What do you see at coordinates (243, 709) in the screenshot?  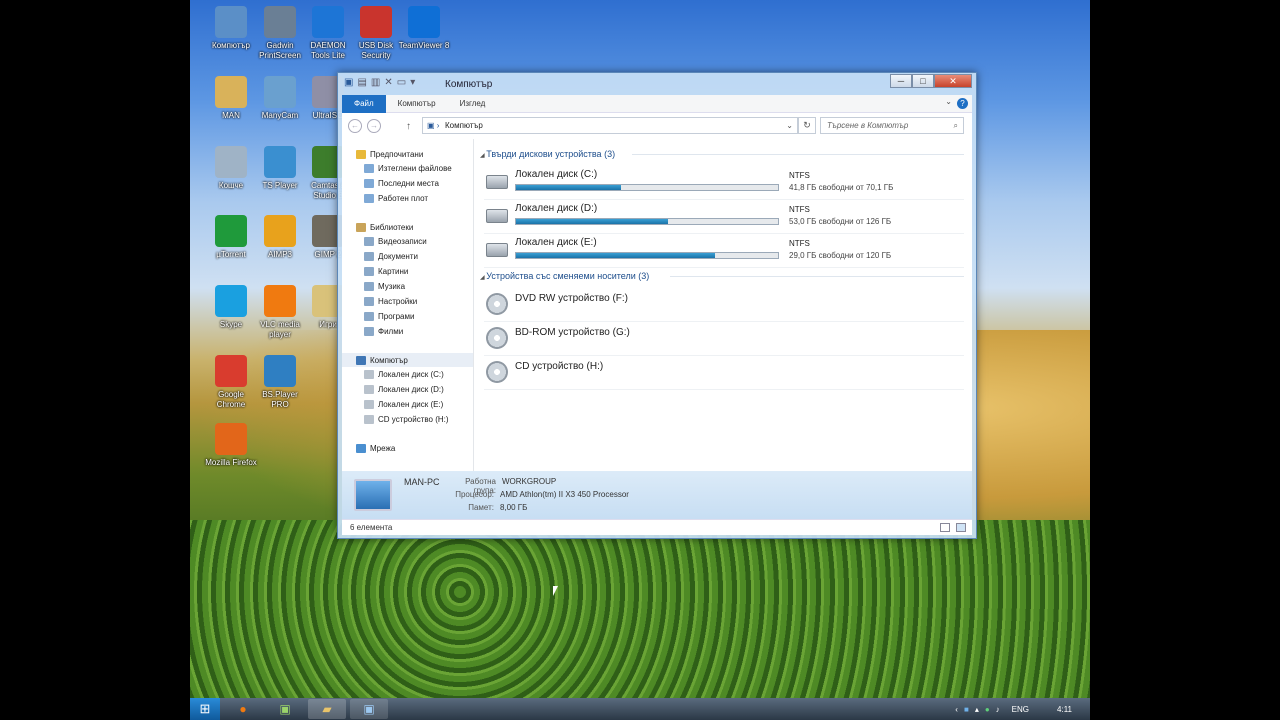 I see `taskbar-firefox-icon: ●` at bounding box center [243, 709].